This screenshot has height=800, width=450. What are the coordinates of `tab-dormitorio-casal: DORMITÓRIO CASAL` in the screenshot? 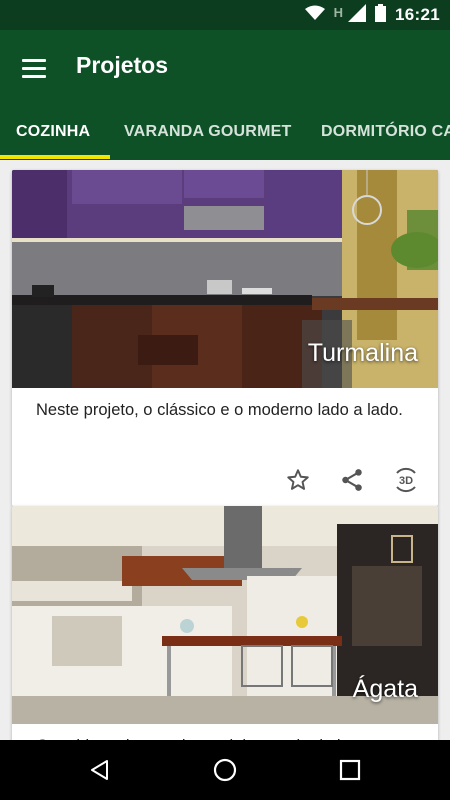 It's located at (385, 132).